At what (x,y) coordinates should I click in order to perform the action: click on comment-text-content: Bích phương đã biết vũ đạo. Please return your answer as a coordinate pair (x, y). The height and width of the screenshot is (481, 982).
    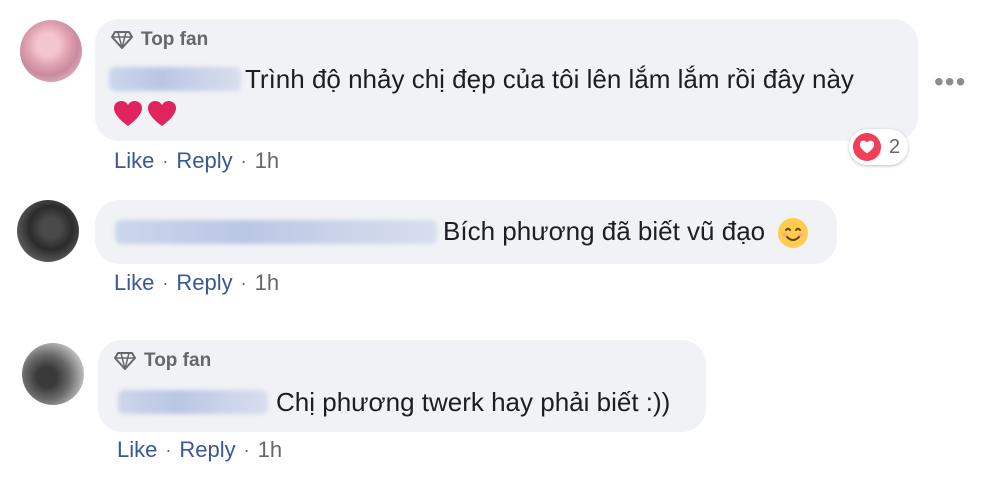
    Looking at the image, I should click on (604, 231).